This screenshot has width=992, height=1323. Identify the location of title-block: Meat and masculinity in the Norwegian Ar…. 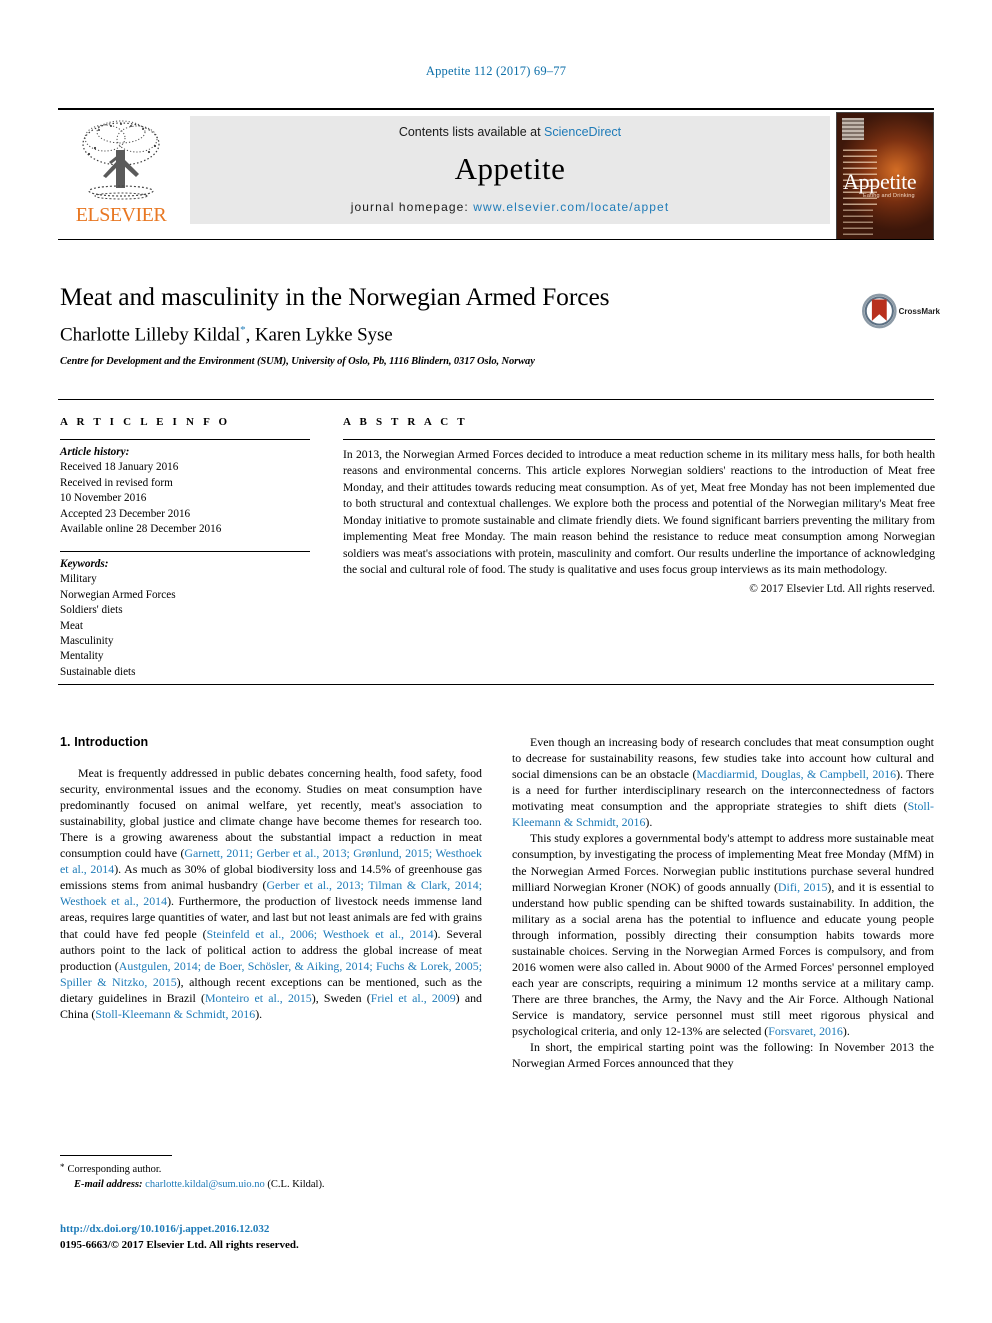
(455, 324).